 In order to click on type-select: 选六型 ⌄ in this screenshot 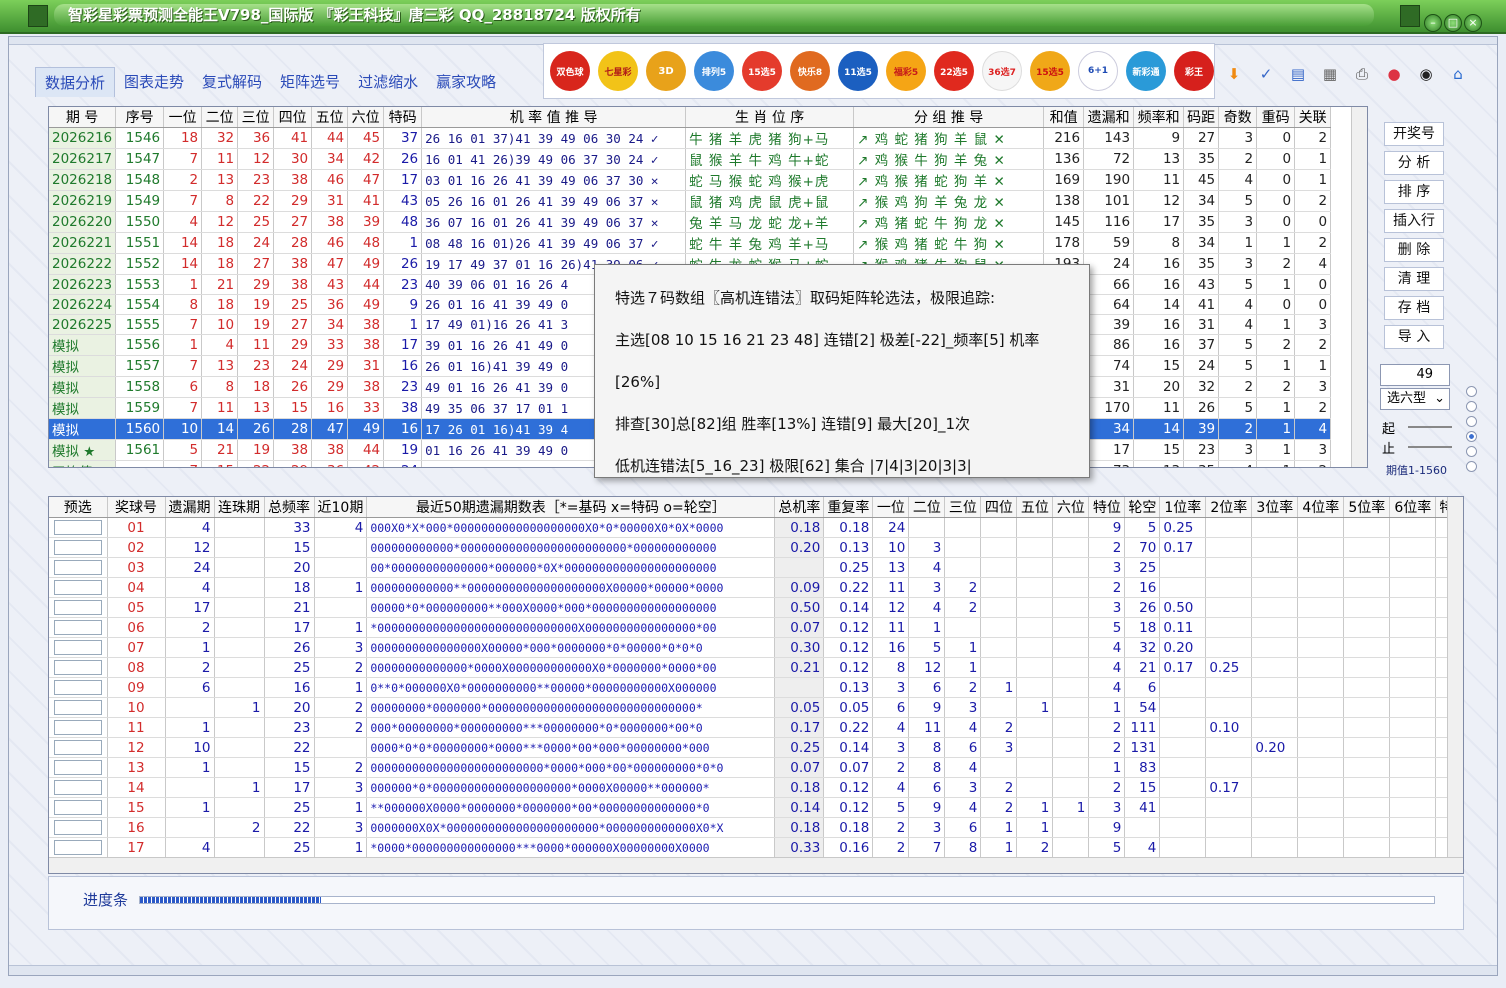, I will do `click(1415, 399)`.